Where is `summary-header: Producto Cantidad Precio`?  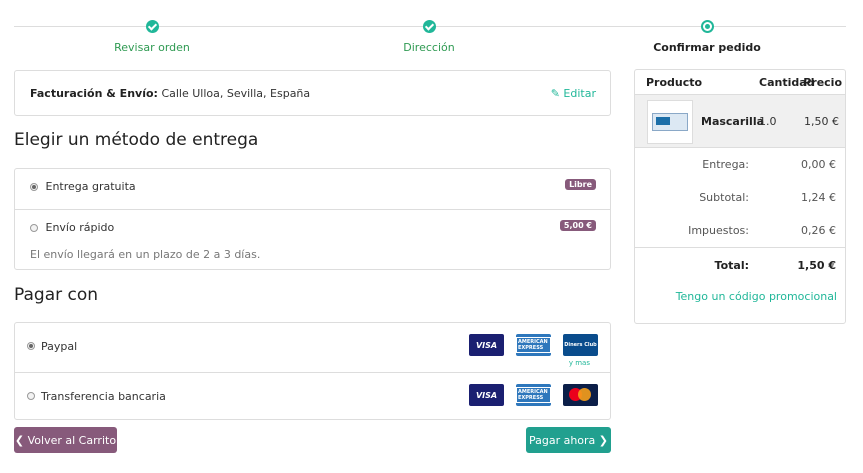
summary-header: Producto Cantidad Precio is located at coordinates (740, 82).